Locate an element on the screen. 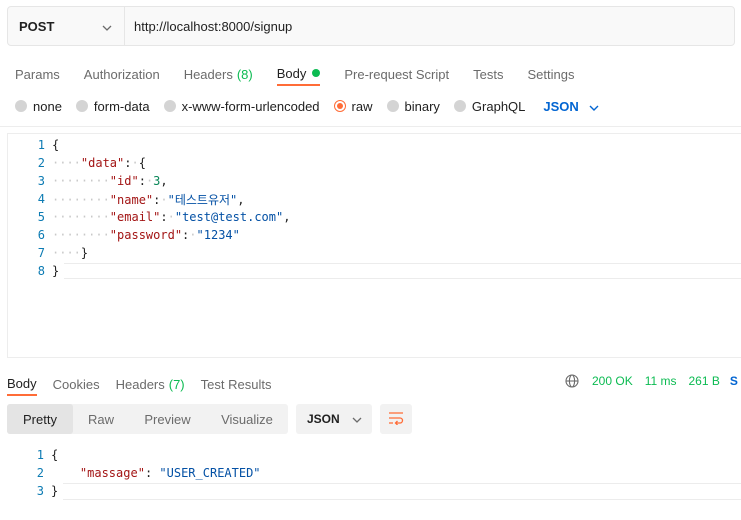 The height and width of the screenshot is (520, 741). line-number: 6 is located at coordinates (41, 235).